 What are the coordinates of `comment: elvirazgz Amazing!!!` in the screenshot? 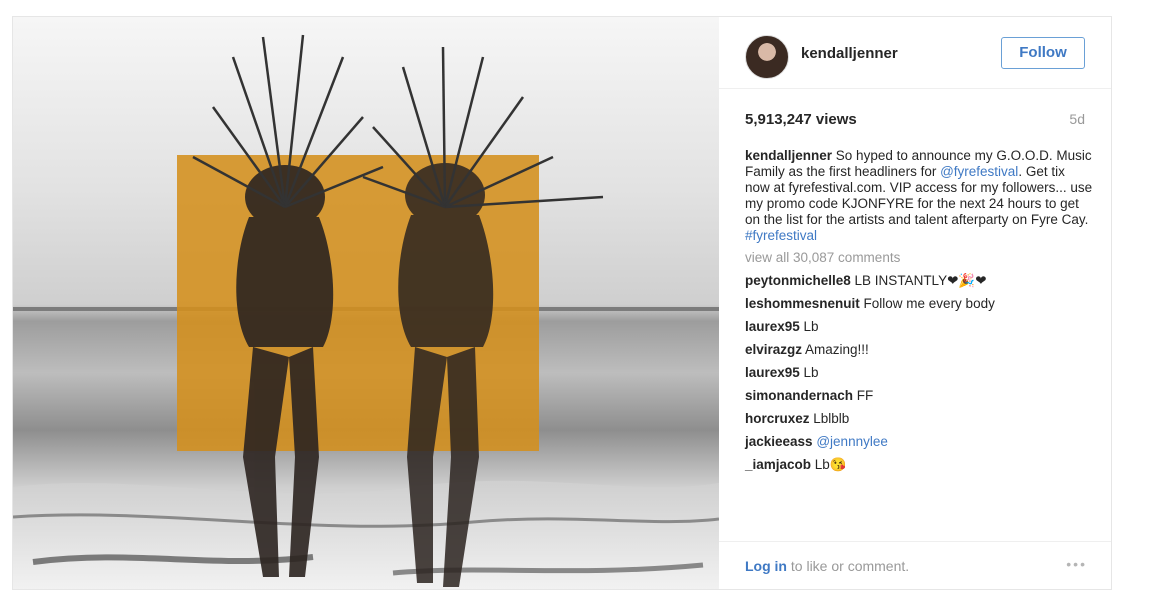 It's located at (919, 350).